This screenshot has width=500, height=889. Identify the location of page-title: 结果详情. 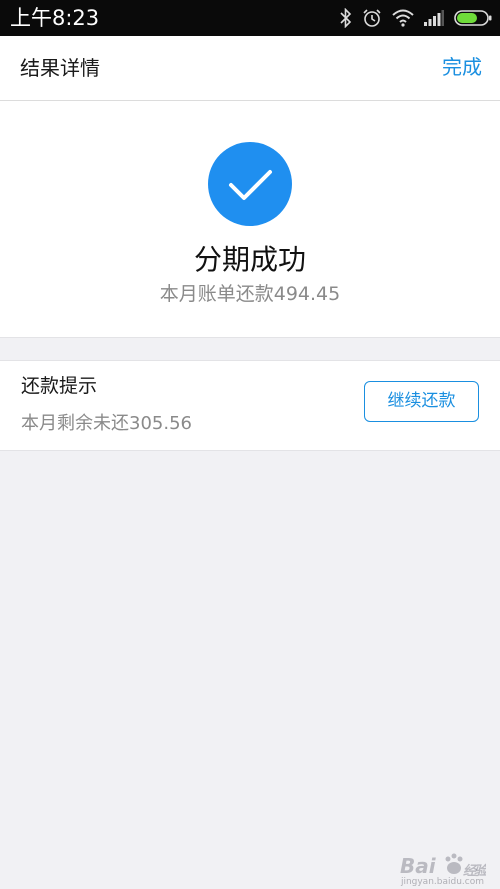
(60, 68).